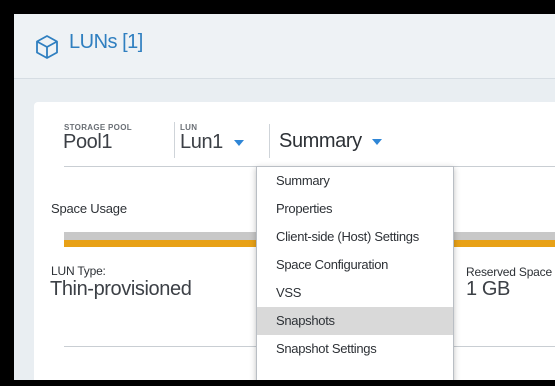 This screenshot has width=555, height=386. I want to click on lun-select: LUN Lun1, so click(222, 140).